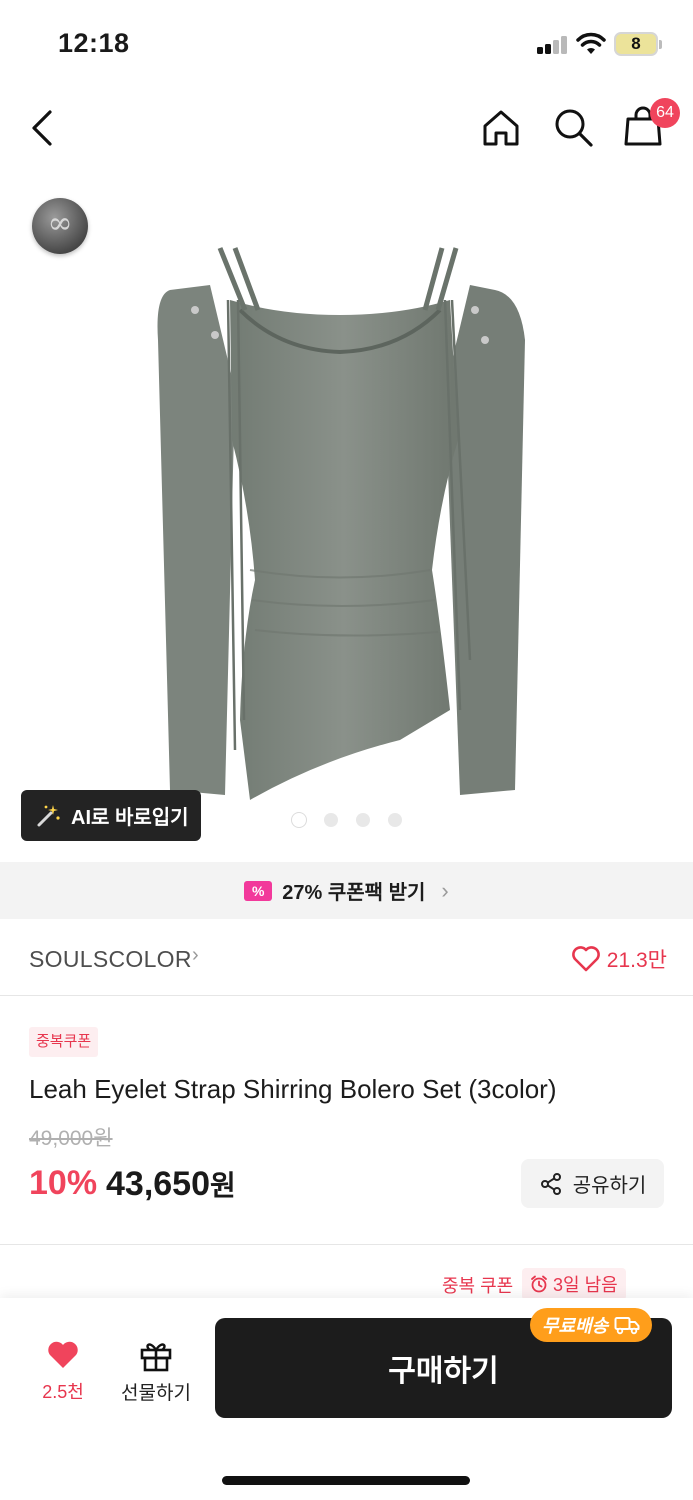 The width and height of the screenshot is (693, 1500). I want to click on back-arrow-icon, so click(44, 128).